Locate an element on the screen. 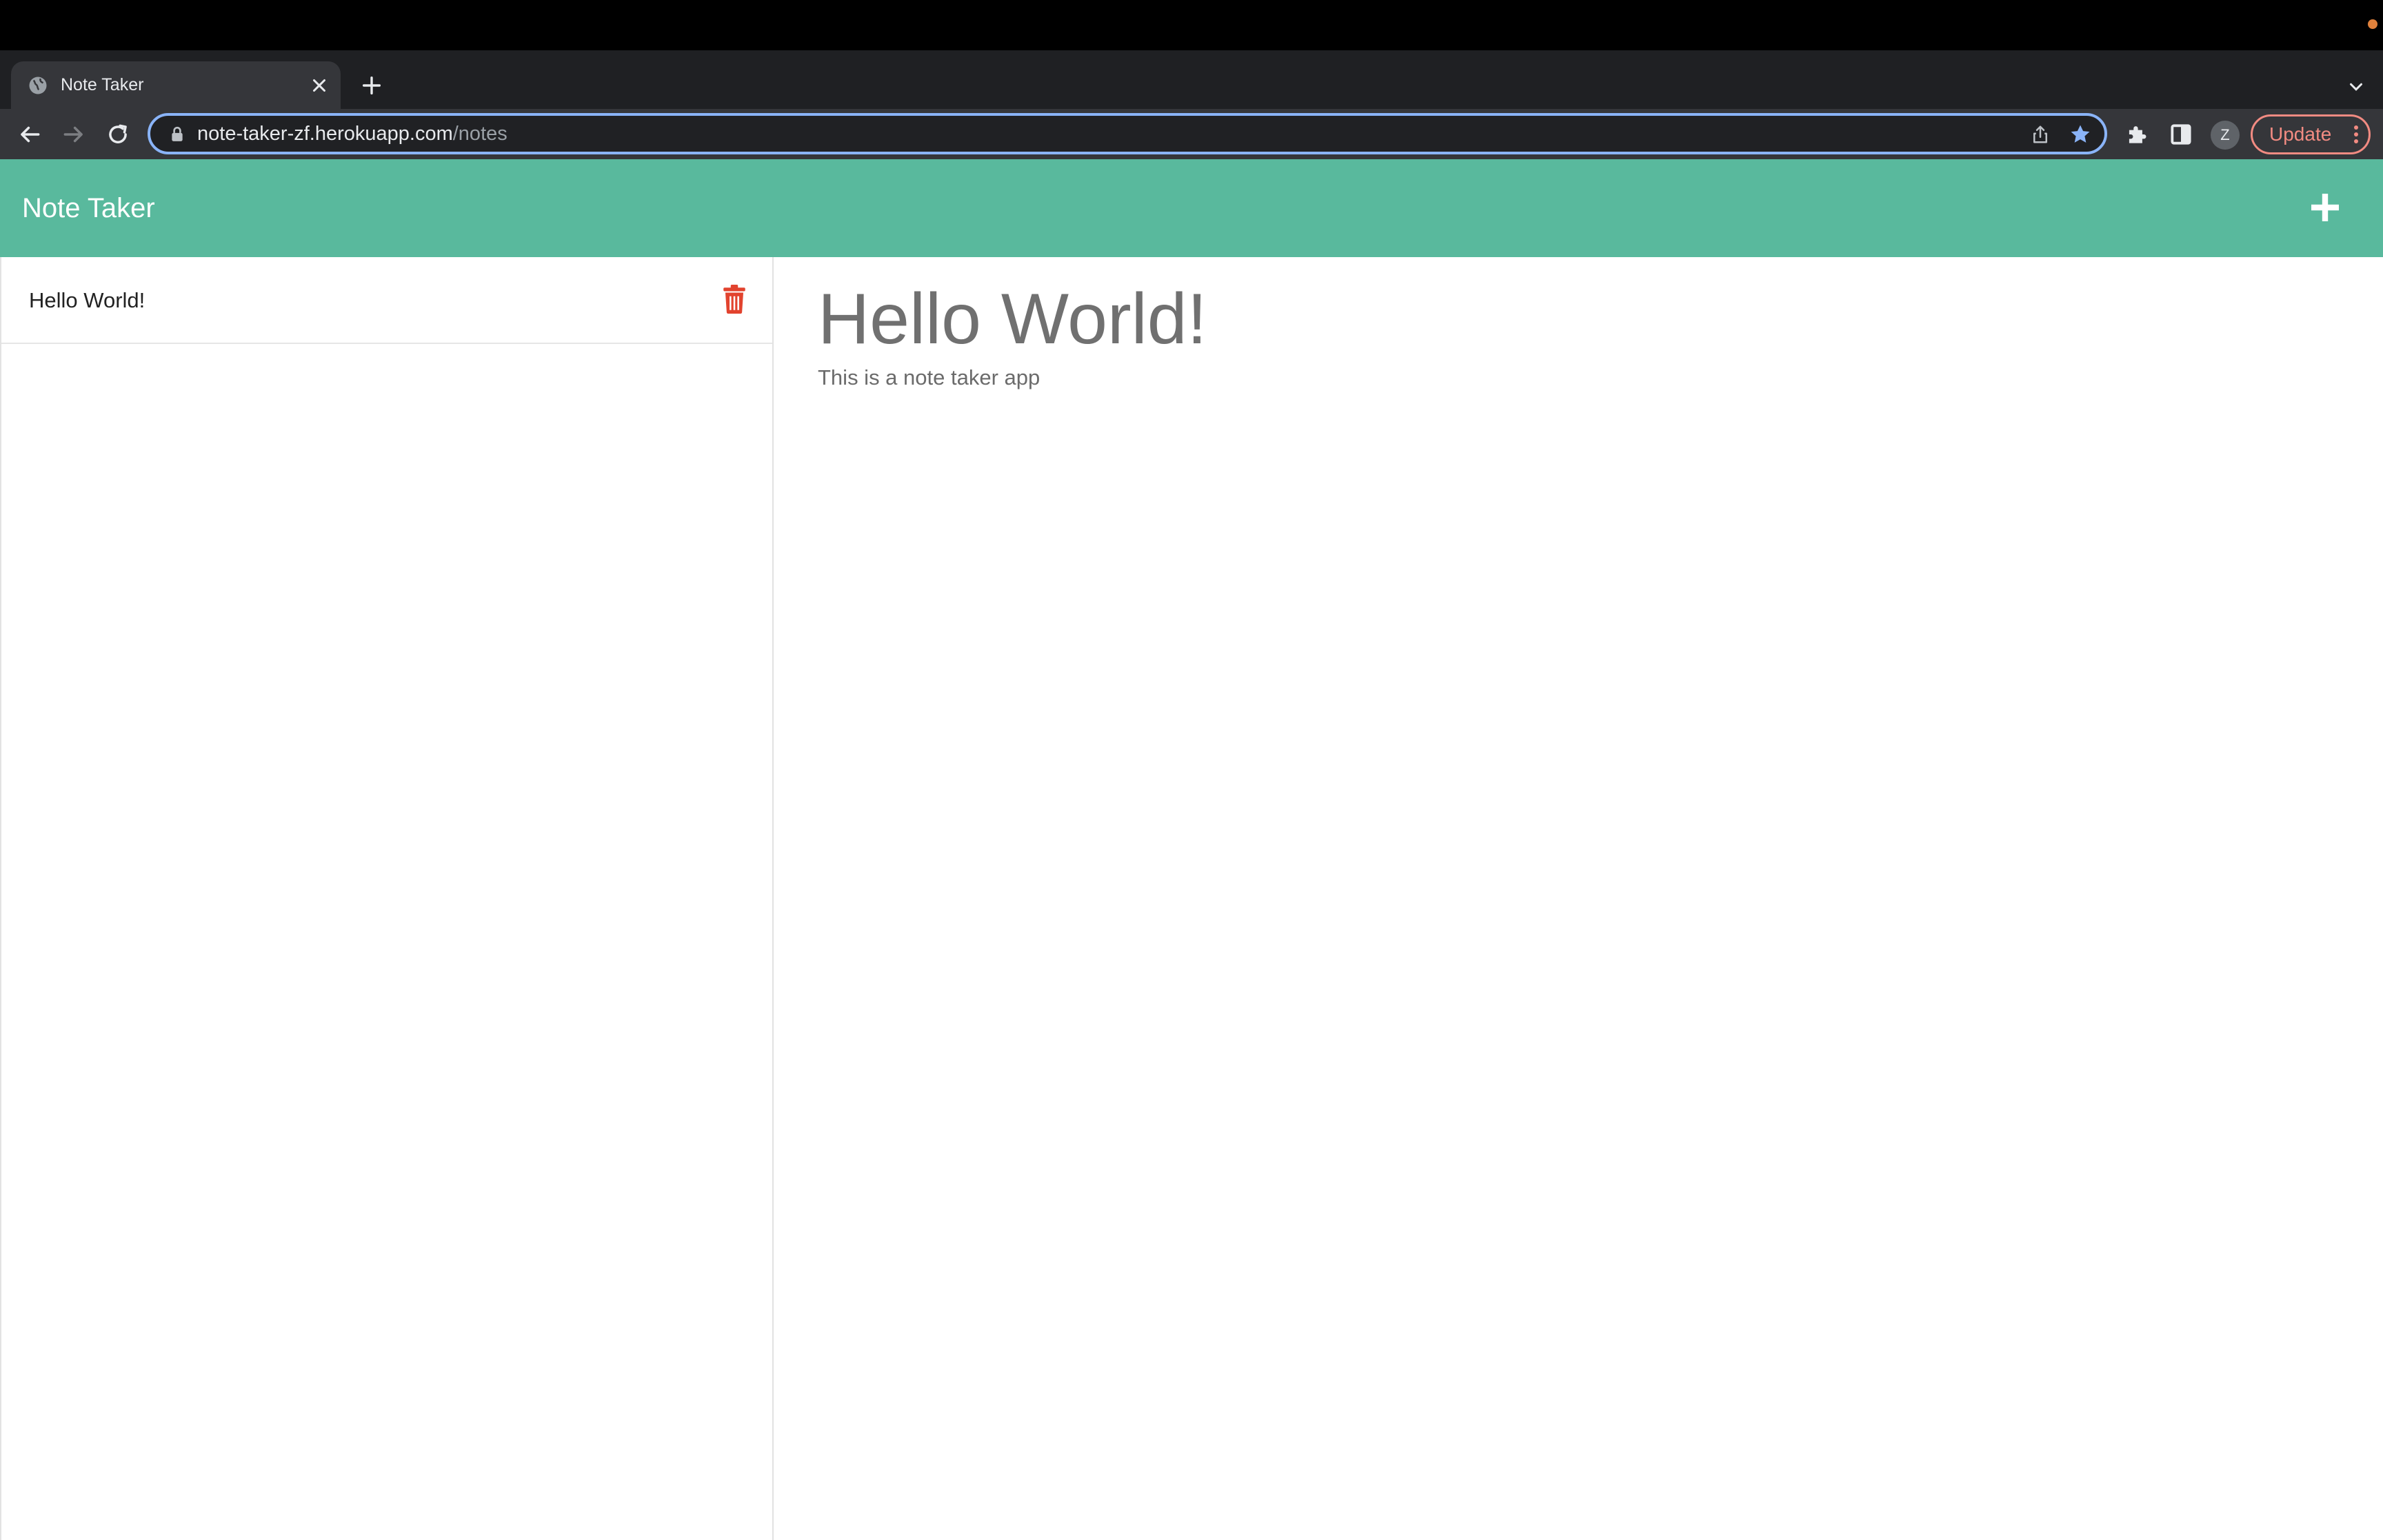 The image size is (2383, 1540). url-text: note-taker-zf.herokuapp.com/notes is located at coordinates (352, 134).